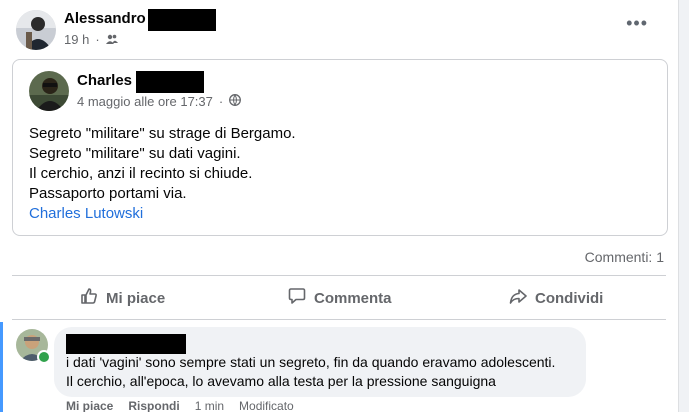 The height and width of the screenshot is (412, 689). I want to click on comment-like-button: Mi piace, so click(89, 405).